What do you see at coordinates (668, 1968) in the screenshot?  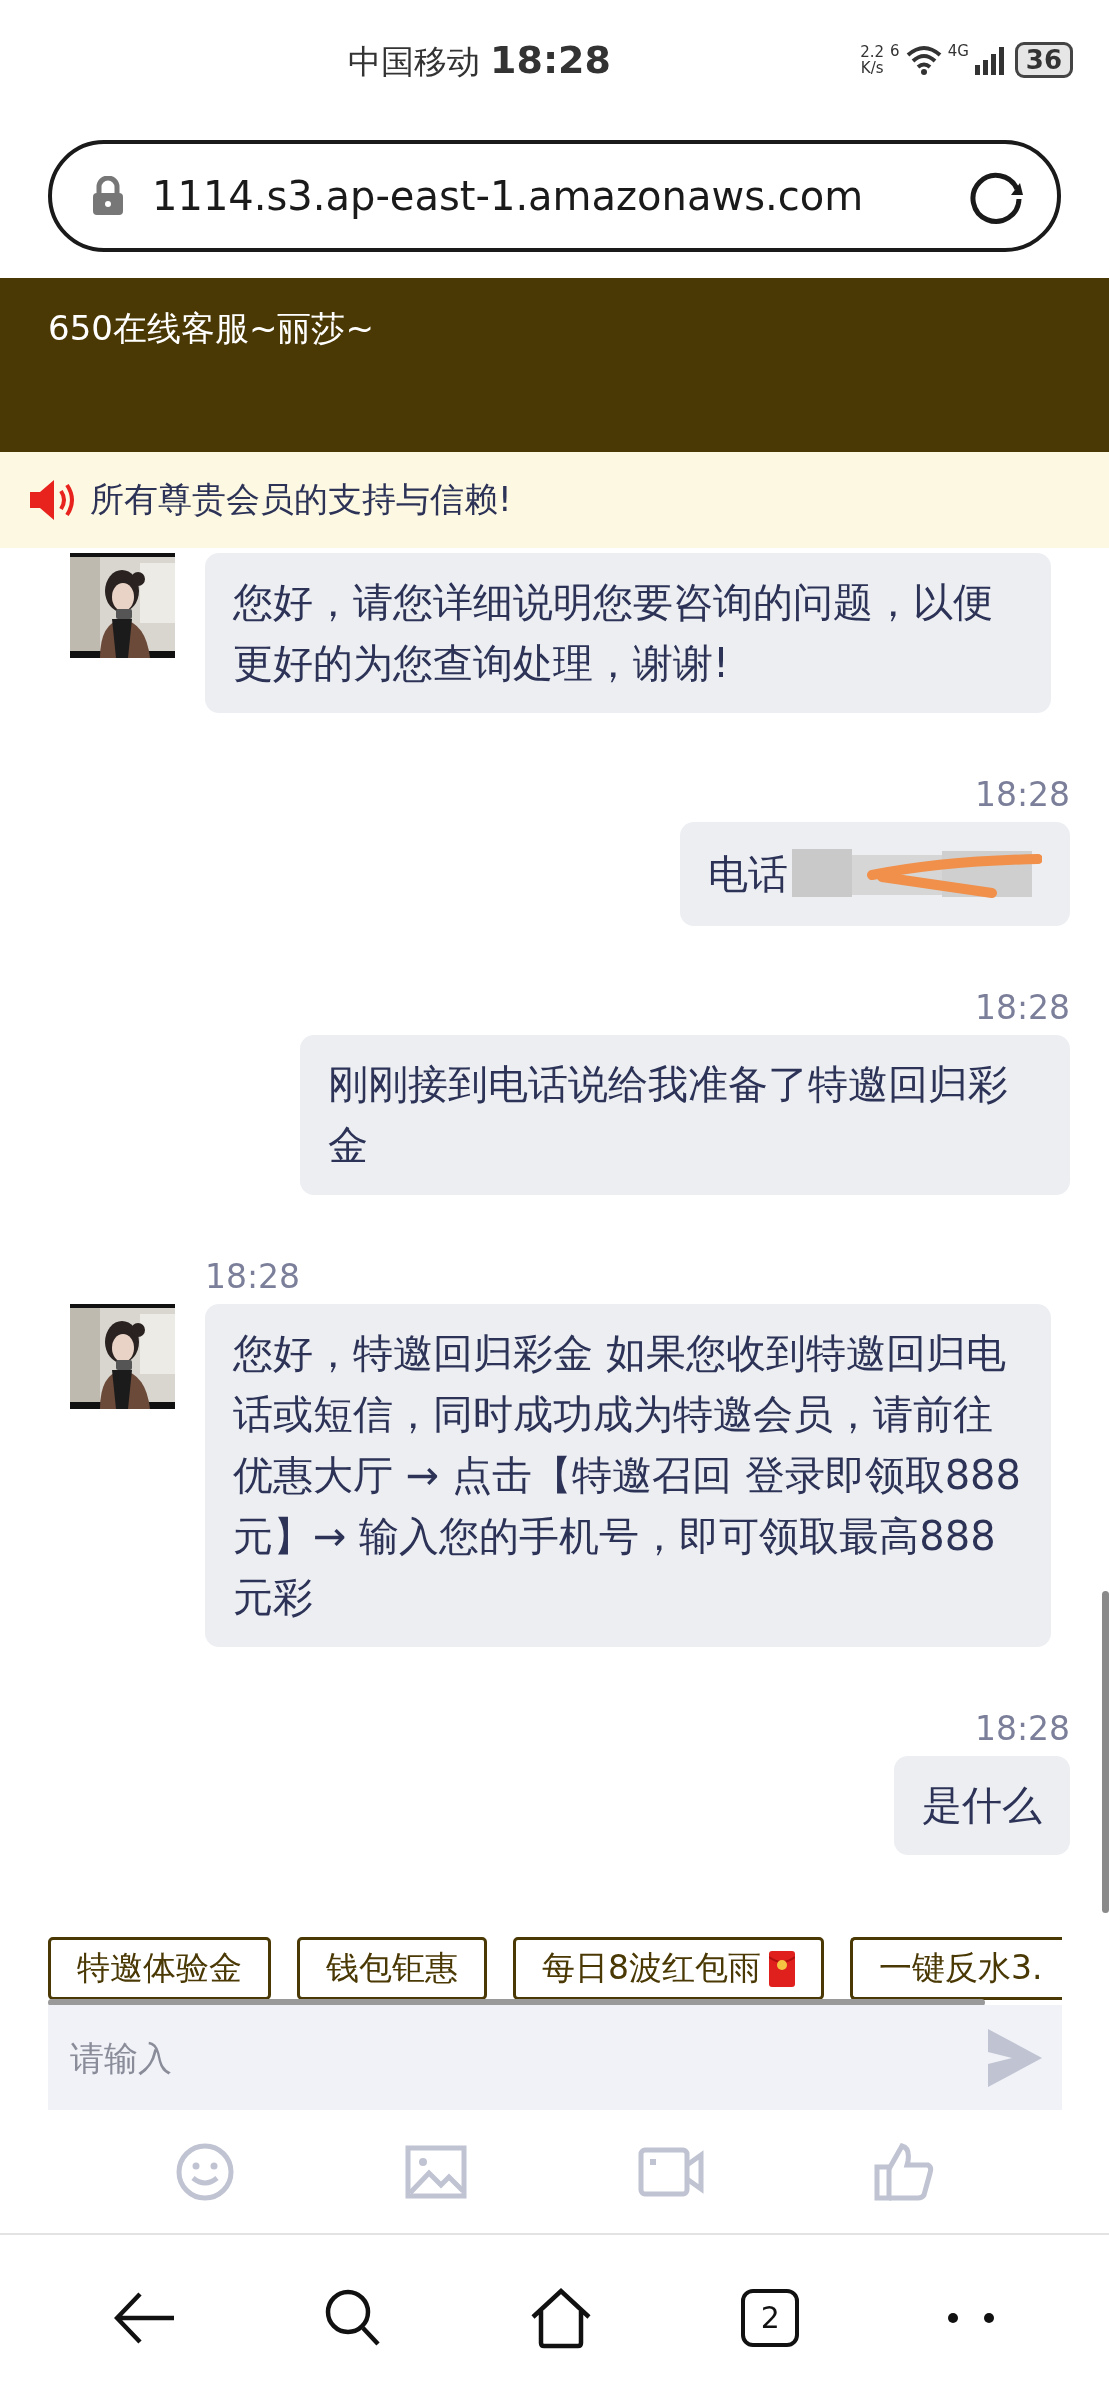 I see `quick-reply-chip: 每日8波红包雨` at bounding box center [668, 1968].